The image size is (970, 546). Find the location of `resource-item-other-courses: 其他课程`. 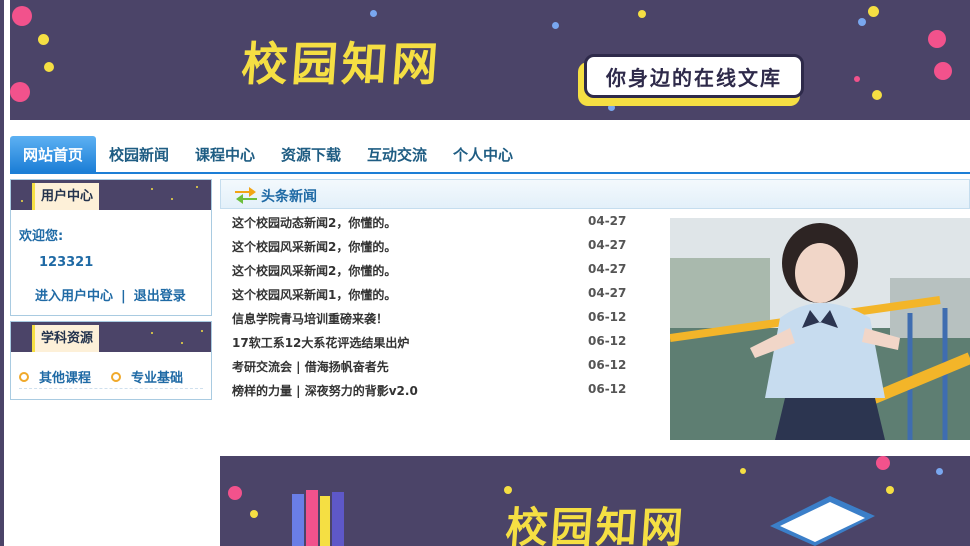

resource-item-other-courses: 其他课程 is located at coordinates (55, 376).